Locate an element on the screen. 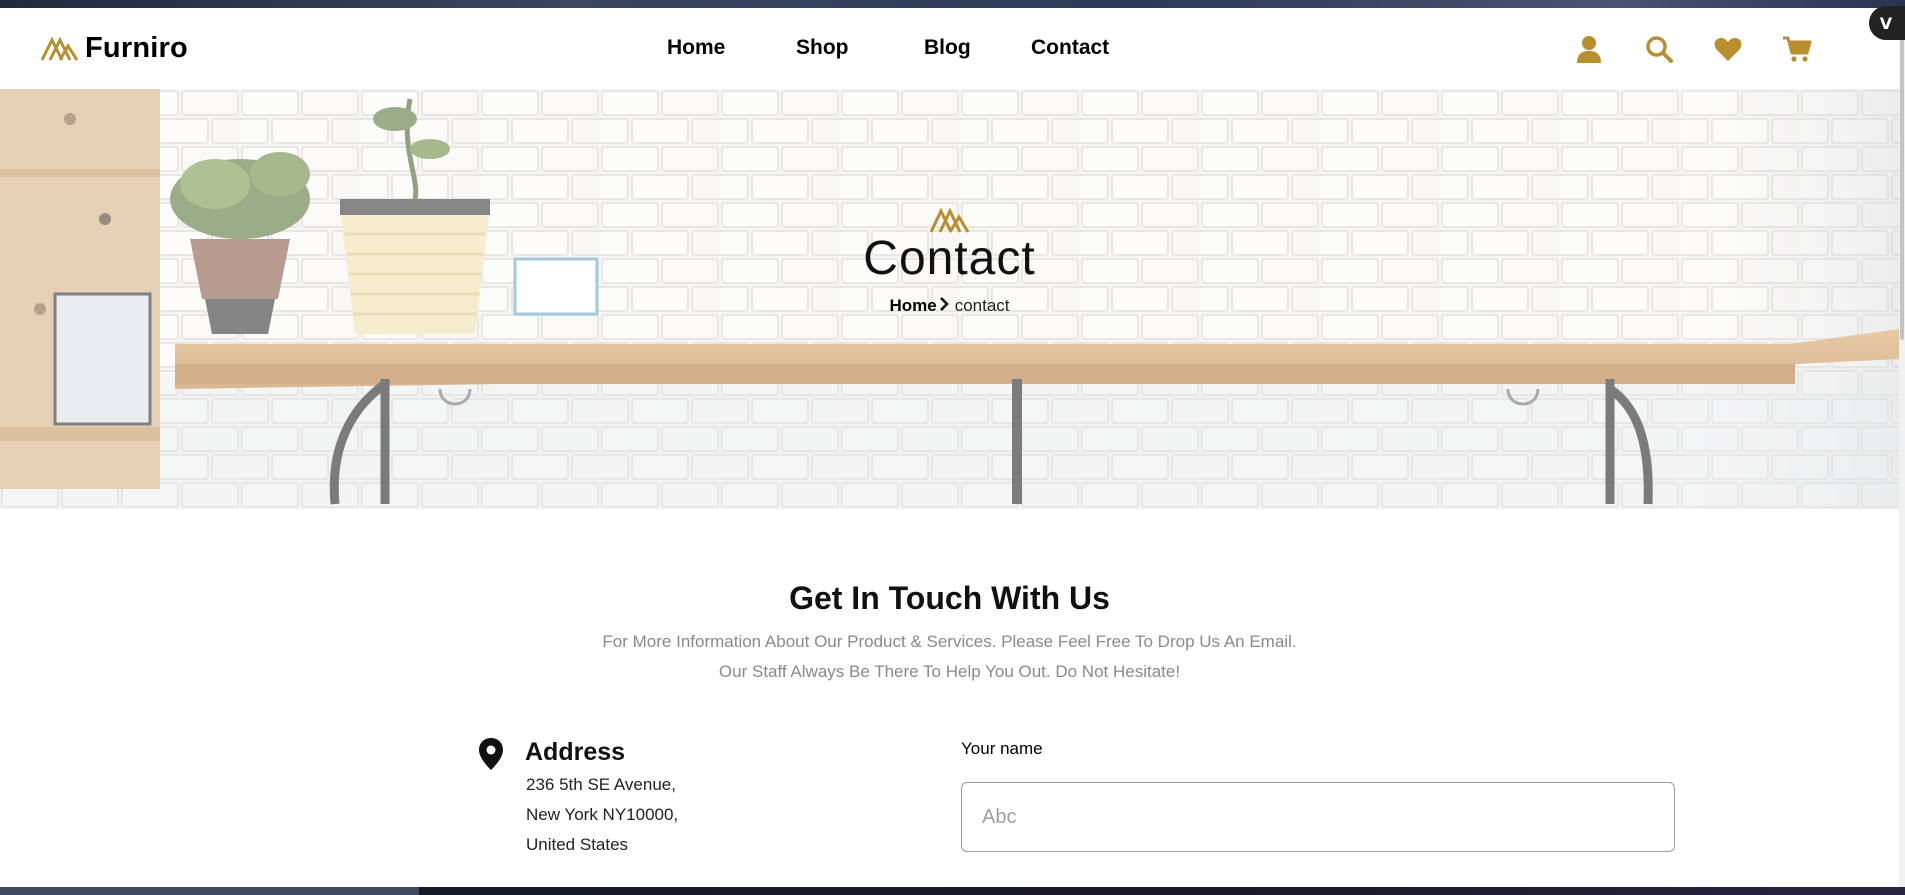 The width and height of the screenshot is (1905, 895). address-line-1: 236 5th SE Avenue, is located at coordinates (601, 784).